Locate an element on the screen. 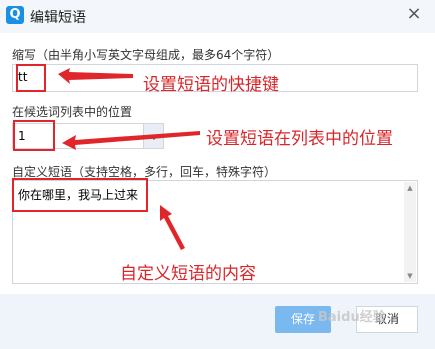 This screenshot has height=349, width=435. arrow-to-shortcut is located at coordinates (95, 76).